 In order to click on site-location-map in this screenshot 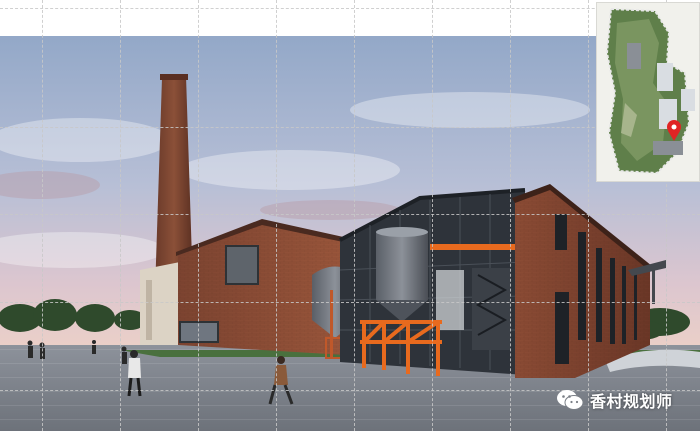, I will do `click(648, 92)`.